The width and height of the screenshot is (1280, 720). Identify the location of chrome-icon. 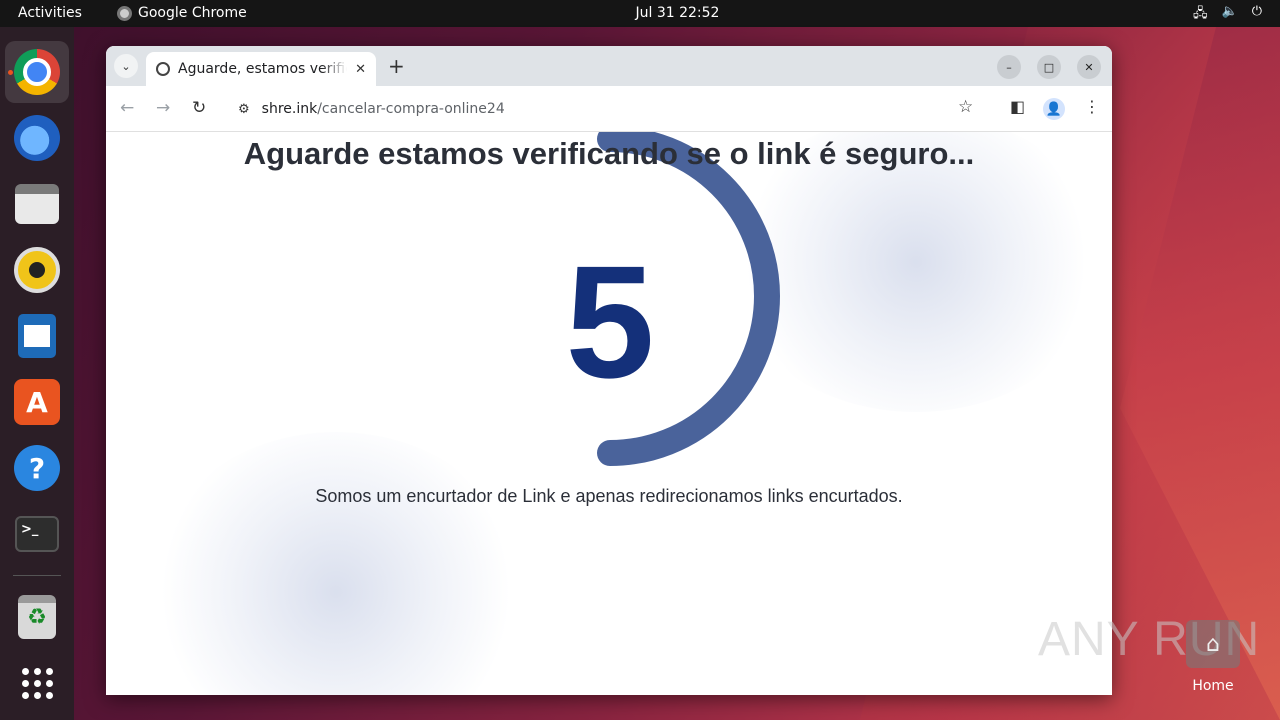
(37, 72).